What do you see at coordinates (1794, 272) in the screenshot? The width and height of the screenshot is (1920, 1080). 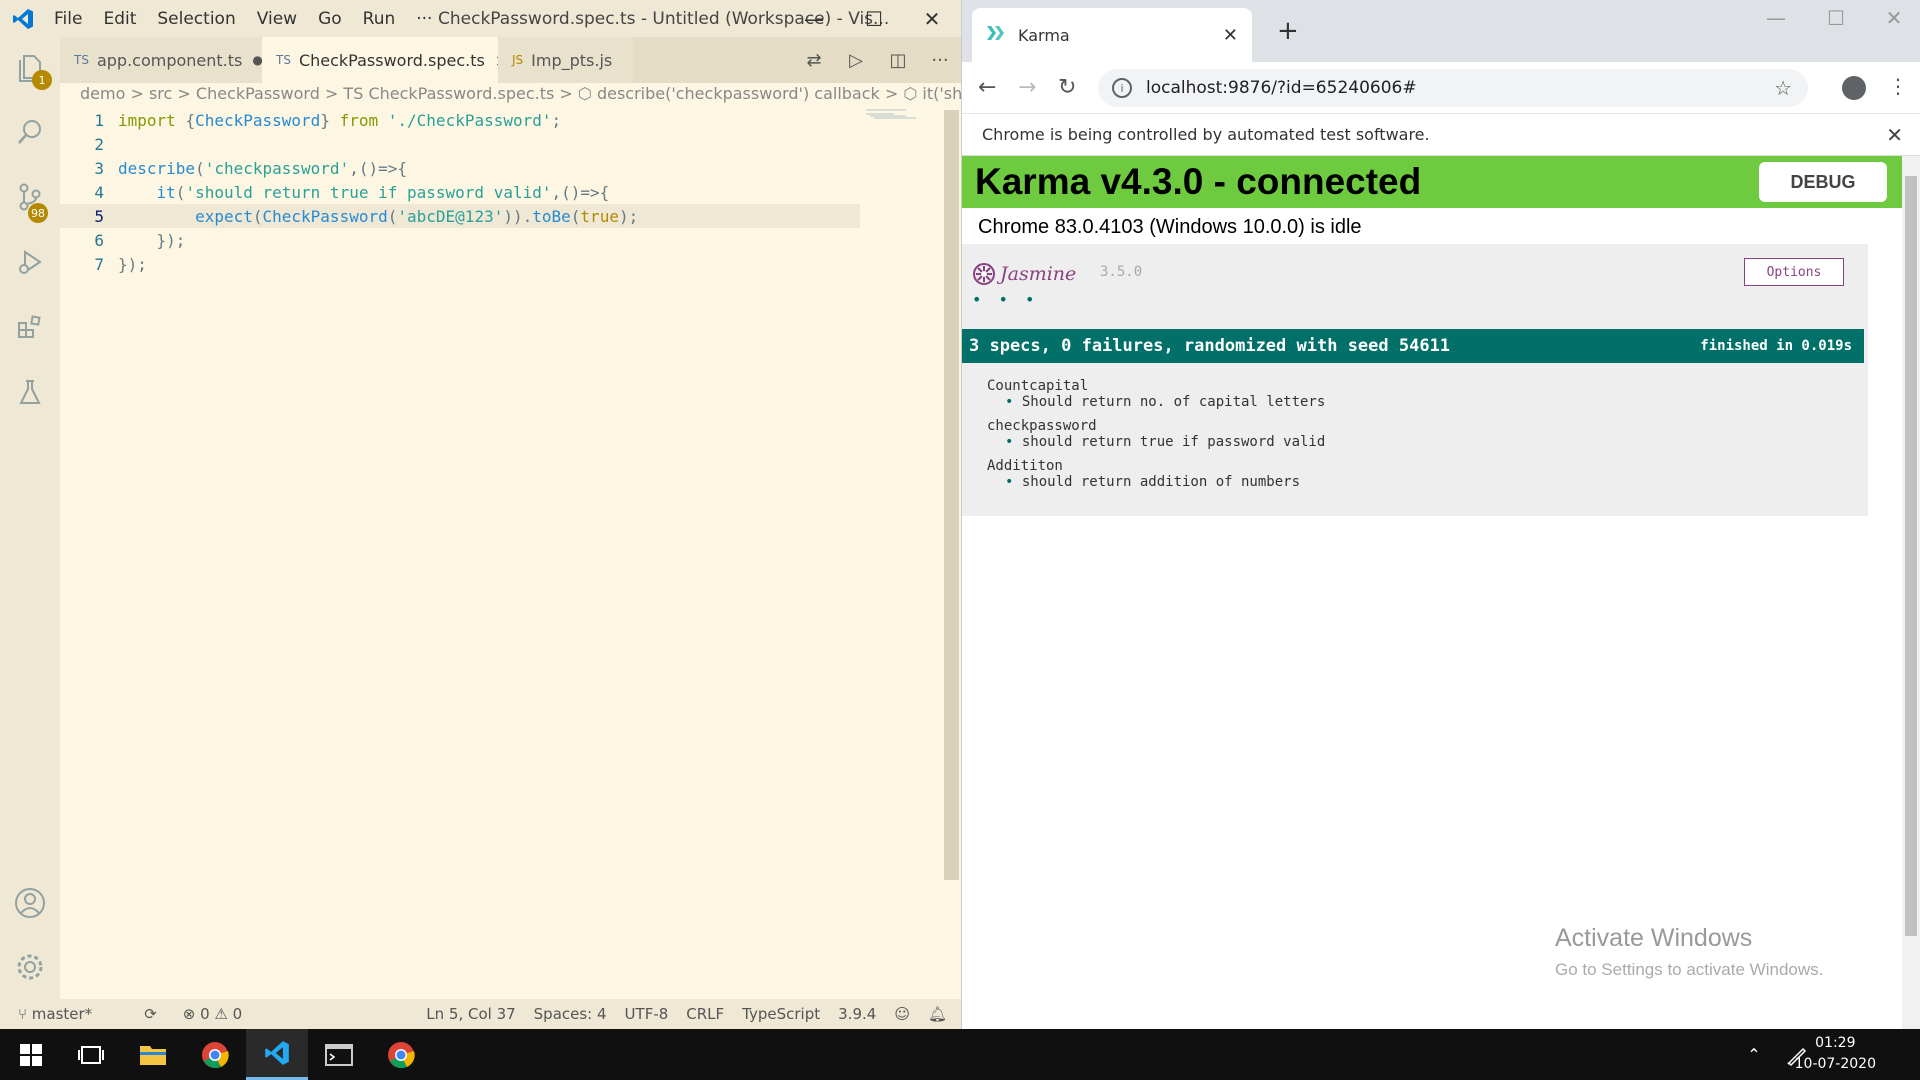 I see `options-button: Options` at bounding box center [1794, 272].